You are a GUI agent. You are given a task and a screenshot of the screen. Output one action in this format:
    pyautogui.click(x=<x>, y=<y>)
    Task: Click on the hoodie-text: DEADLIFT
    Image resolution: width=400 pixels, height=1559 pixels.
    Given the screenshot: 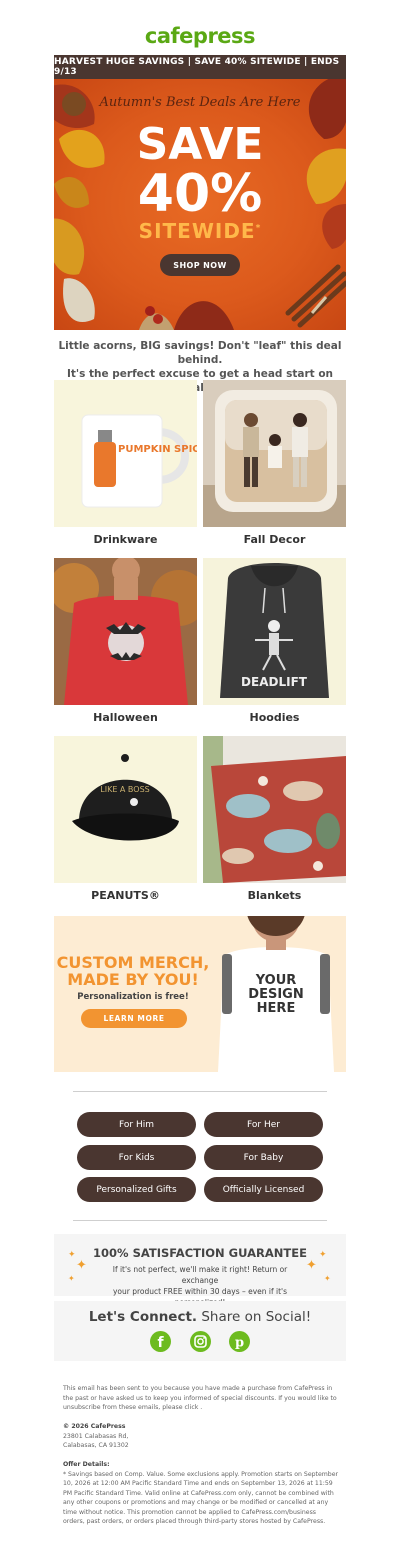 What is the action you would take?
    pyautogui.click(x=274, y=682)
    